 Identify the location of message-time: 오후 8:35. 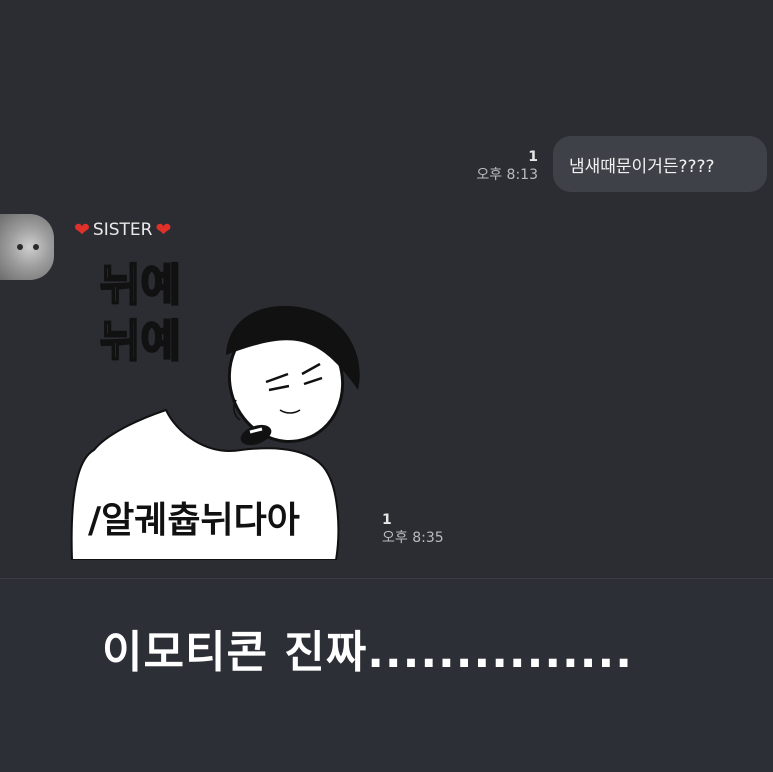
(413, 538).